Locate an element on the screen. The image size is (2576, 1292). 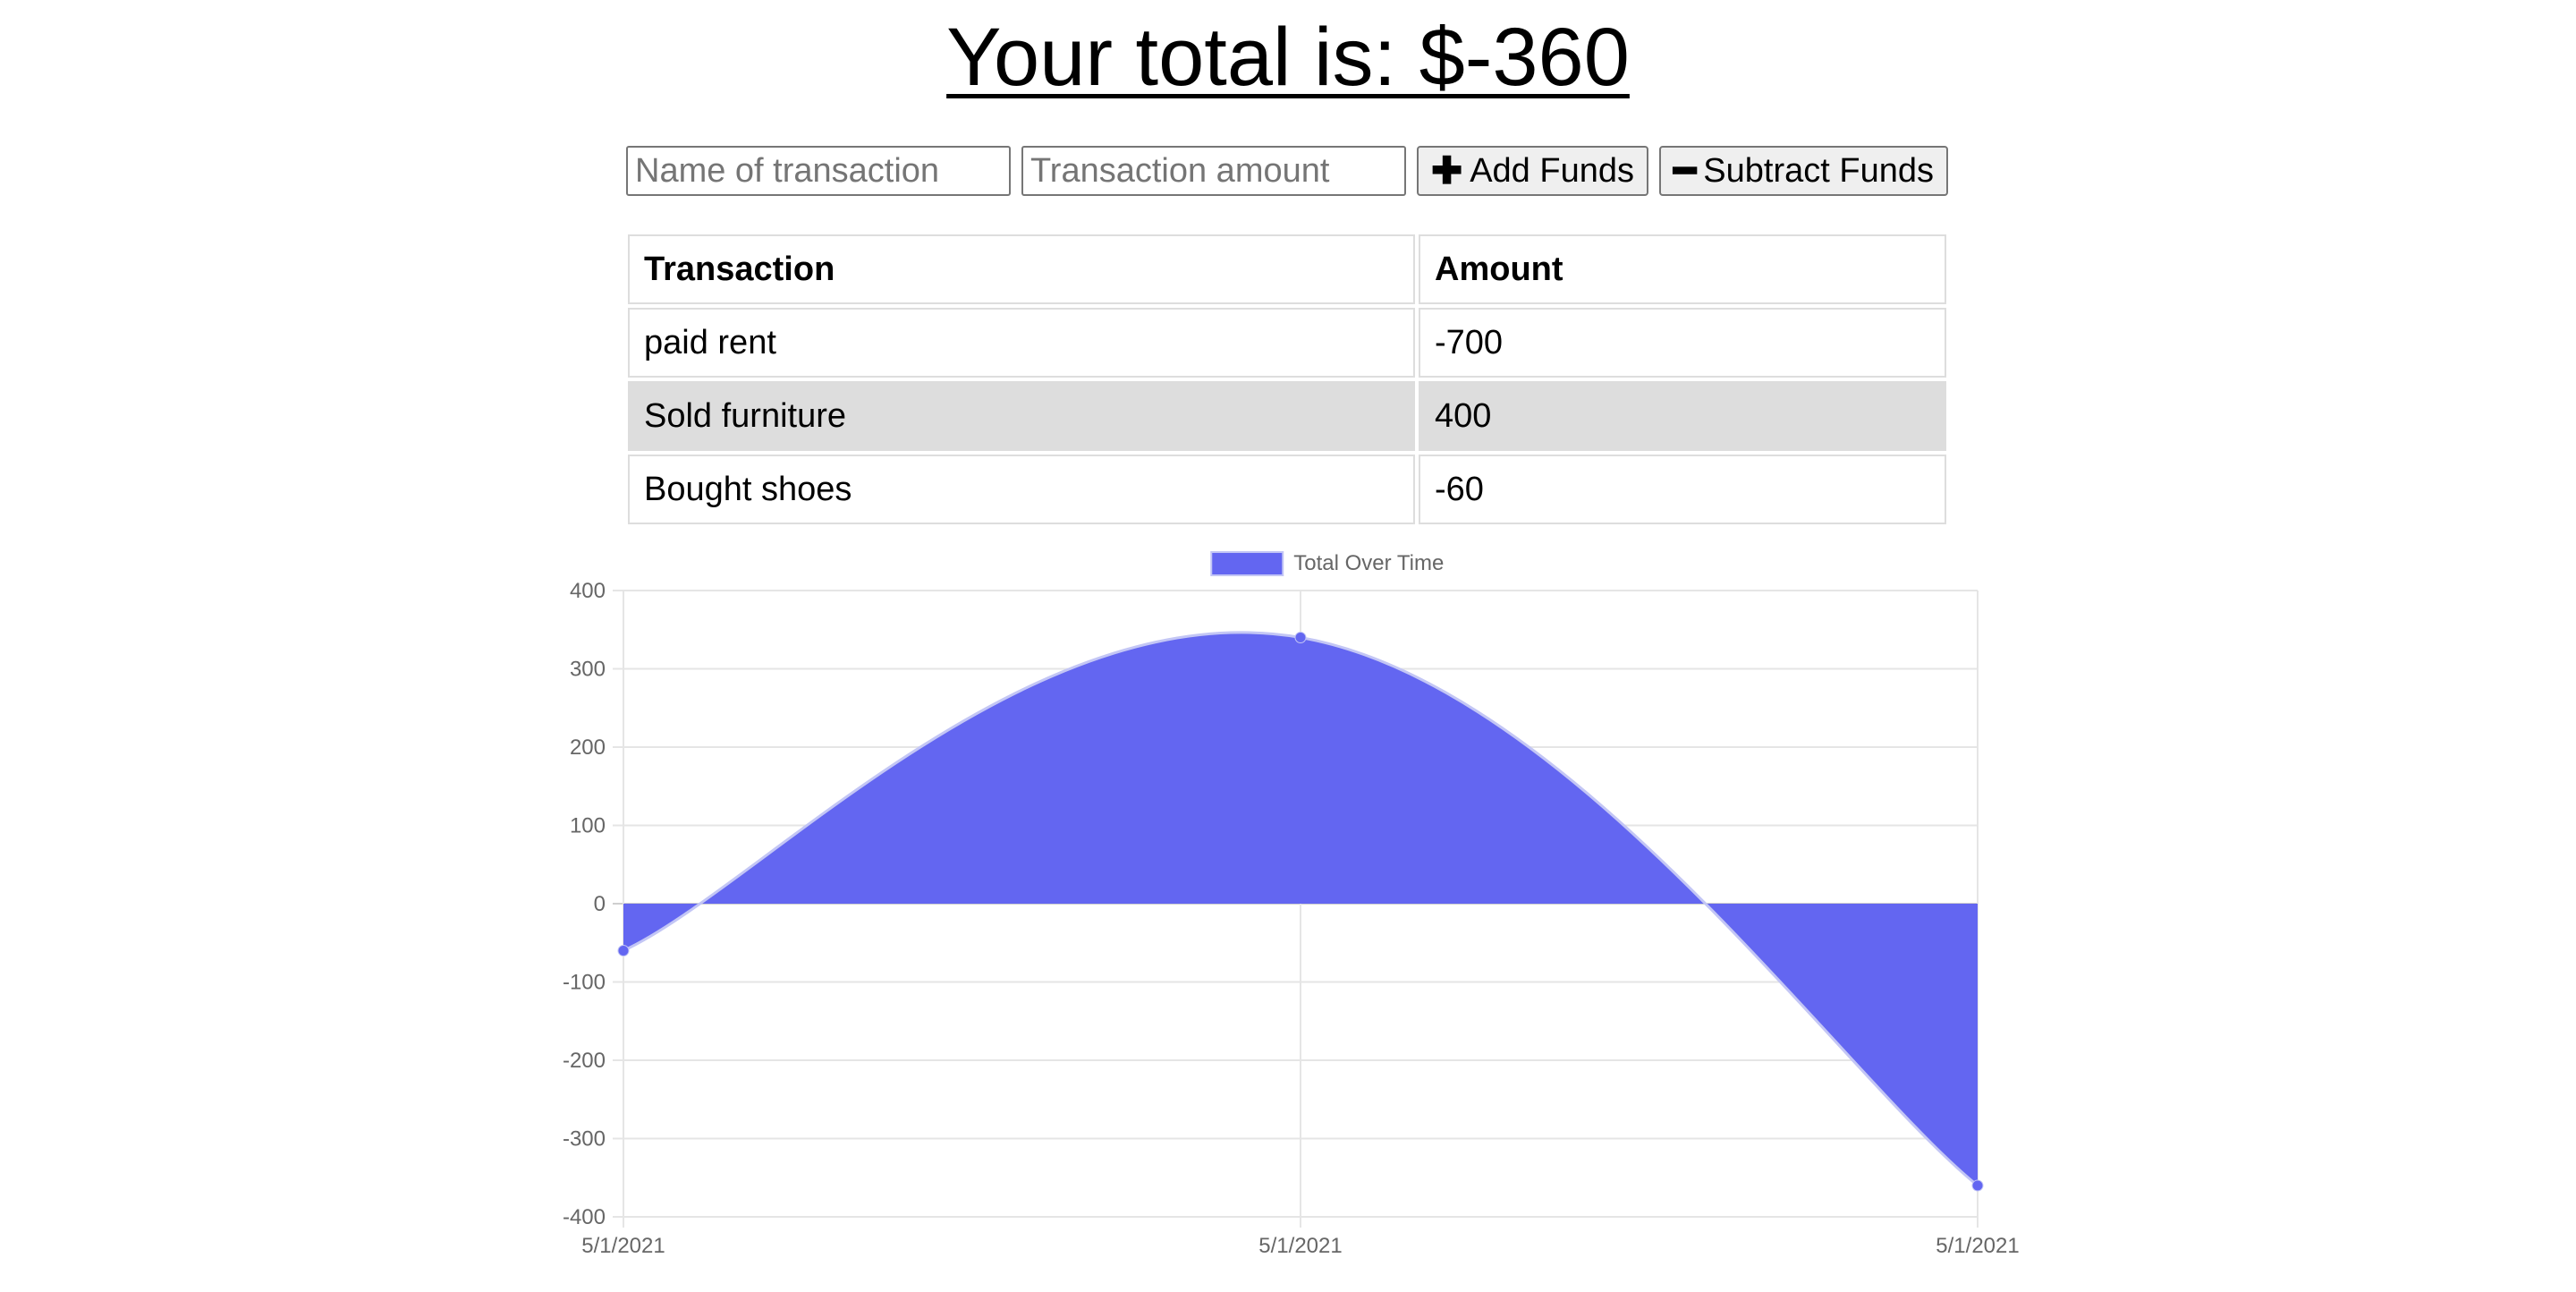
table-header-row: Transaction Amount is located at coordinates (1287, 269).